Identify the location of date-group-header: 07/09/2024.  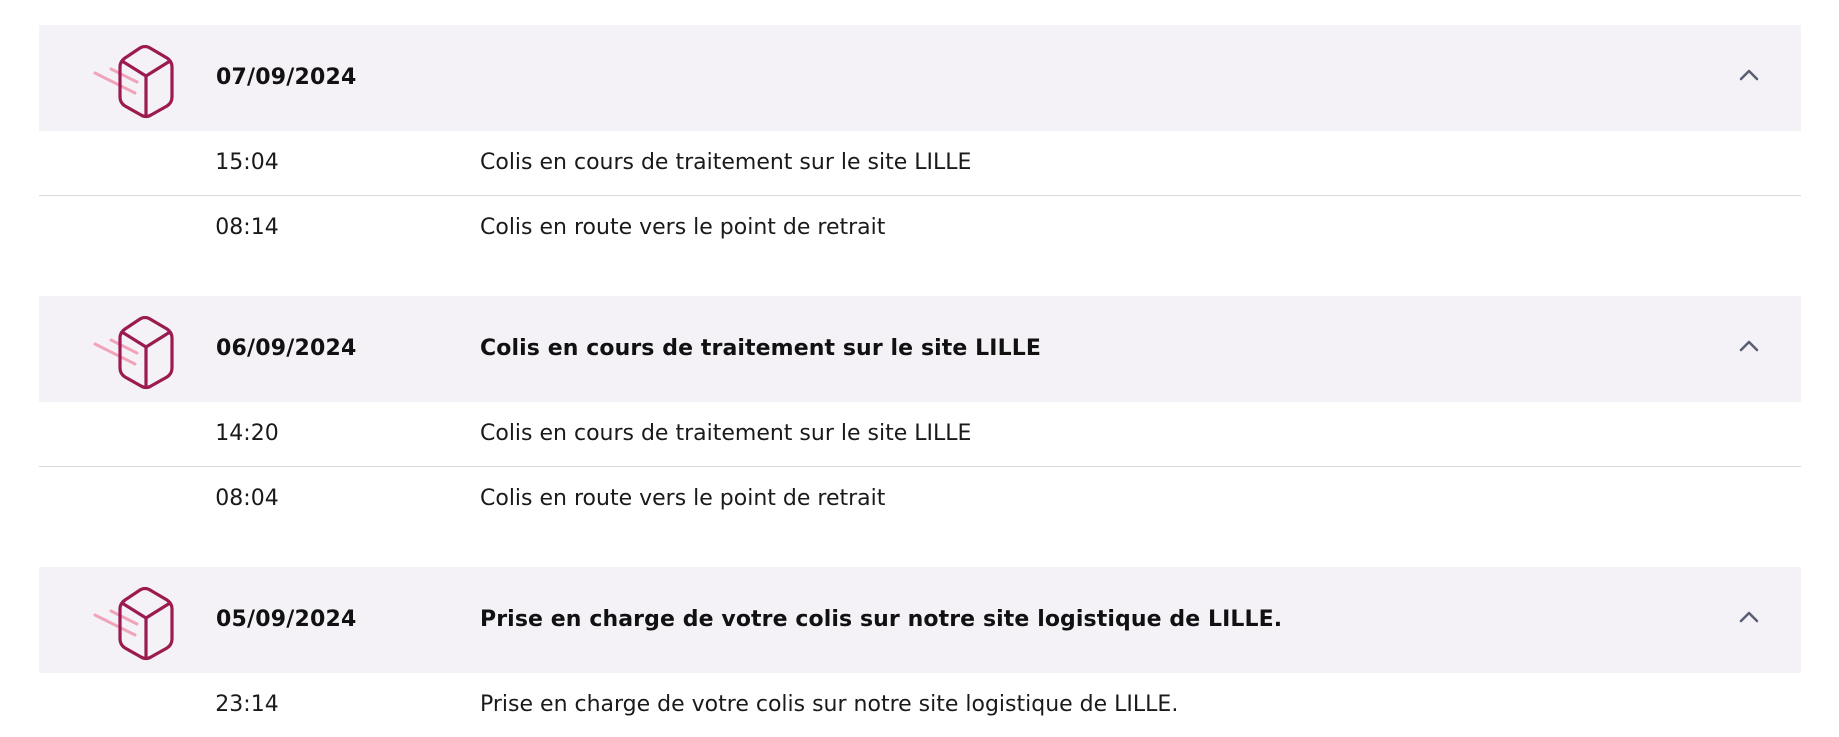
(920, 78).